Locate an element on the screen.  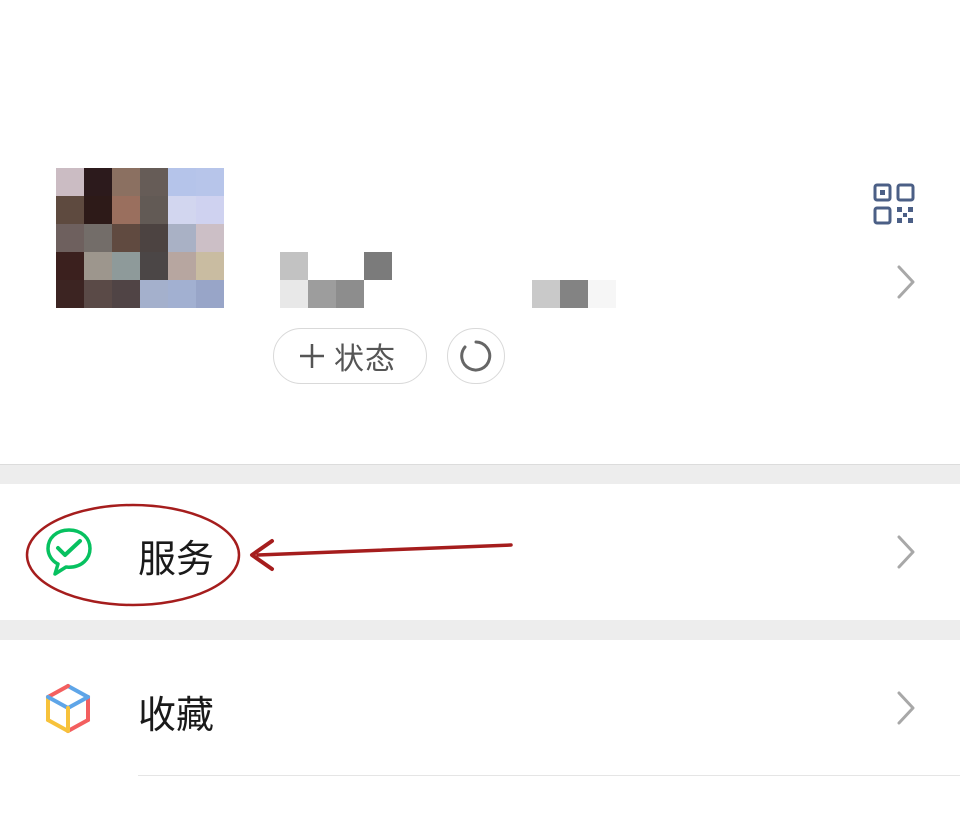
plus-icon is located at coordinates (312, 356).